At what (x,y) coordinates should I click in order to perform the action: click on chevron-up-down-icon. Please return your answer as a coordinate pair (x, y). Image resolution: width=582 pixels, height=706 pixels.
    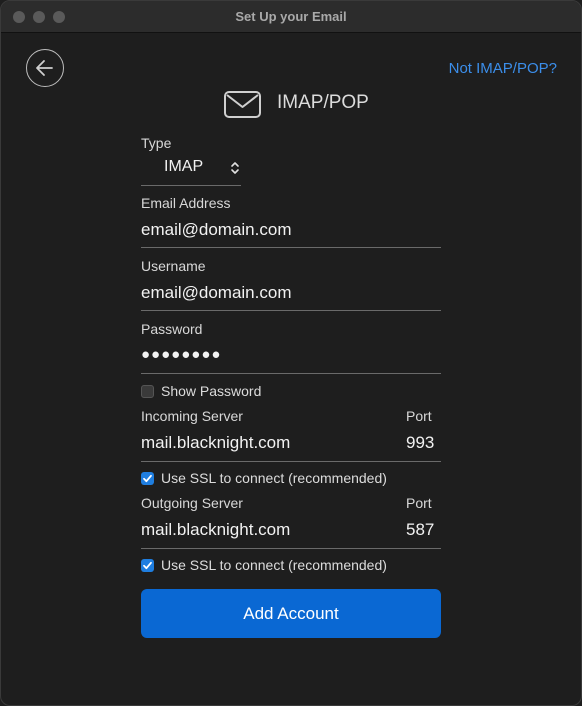
    Looking at the image, I should click on (235, 168).